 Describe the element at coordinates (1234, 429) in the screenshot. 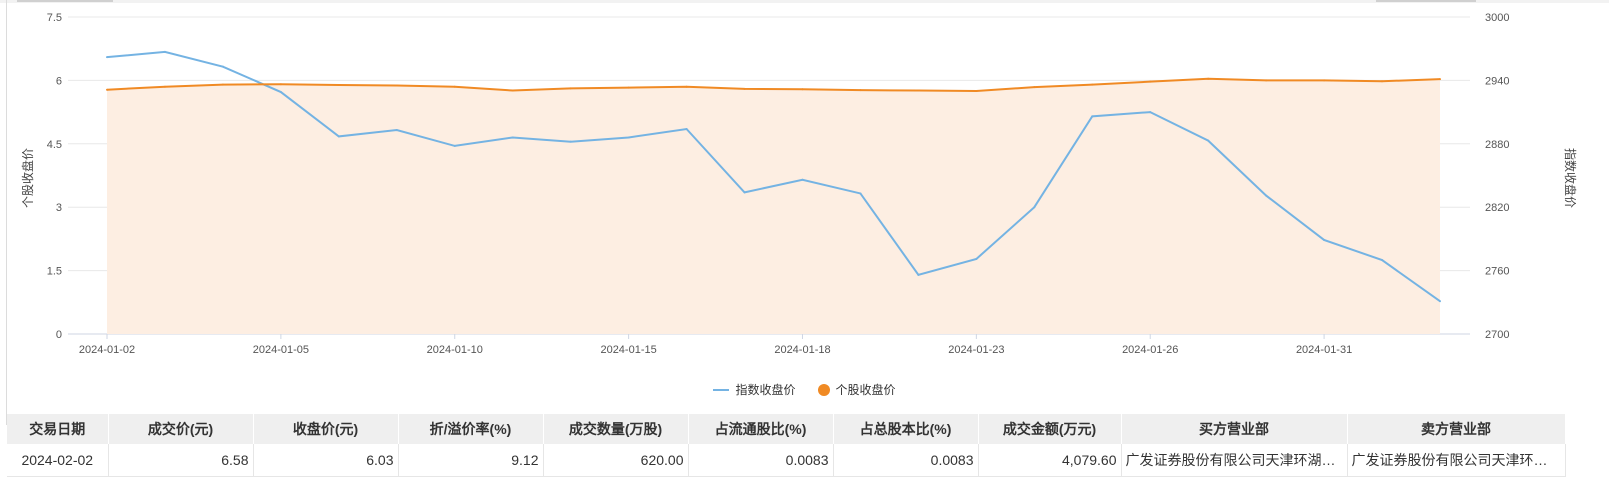

I see `header-buyer: 买方营业部` at that location.